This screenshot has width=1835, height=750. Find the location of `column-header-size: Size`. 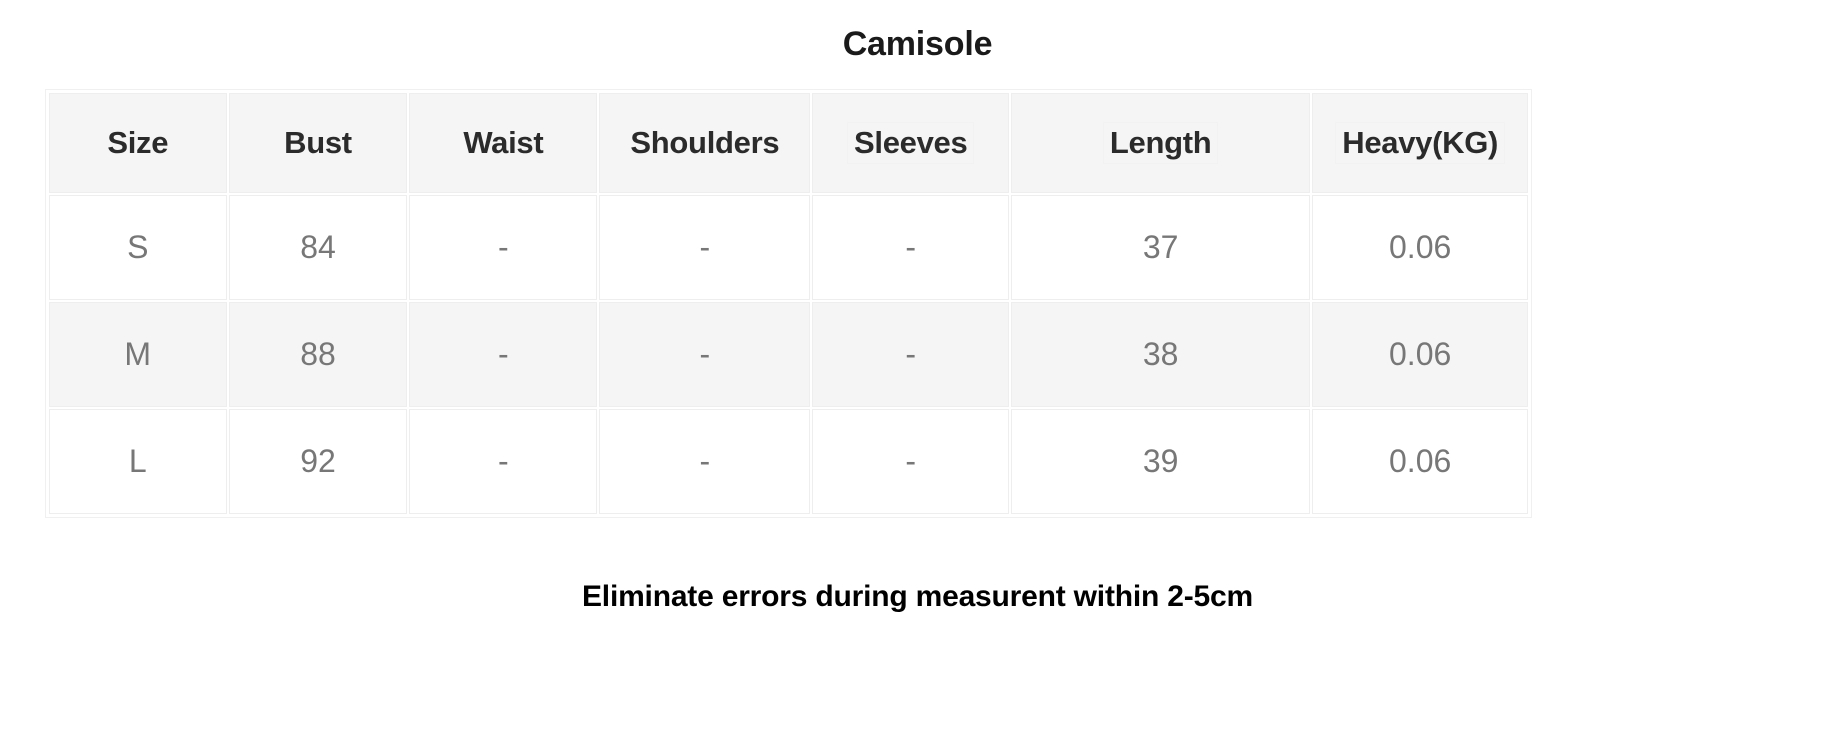

column-header-size: Size is located at coordinates (138, 142).